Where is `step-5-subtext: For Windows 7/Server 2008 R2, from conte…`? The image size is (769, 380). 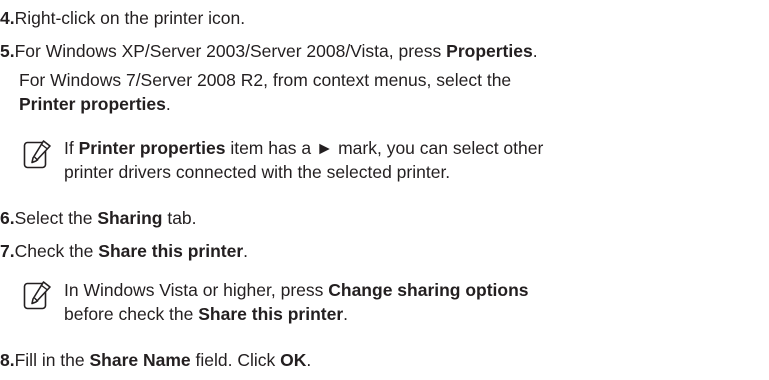 step-5-subtext: For Windows 7/Server 2008 R2, from conte… is located at coordinates (265, 80).